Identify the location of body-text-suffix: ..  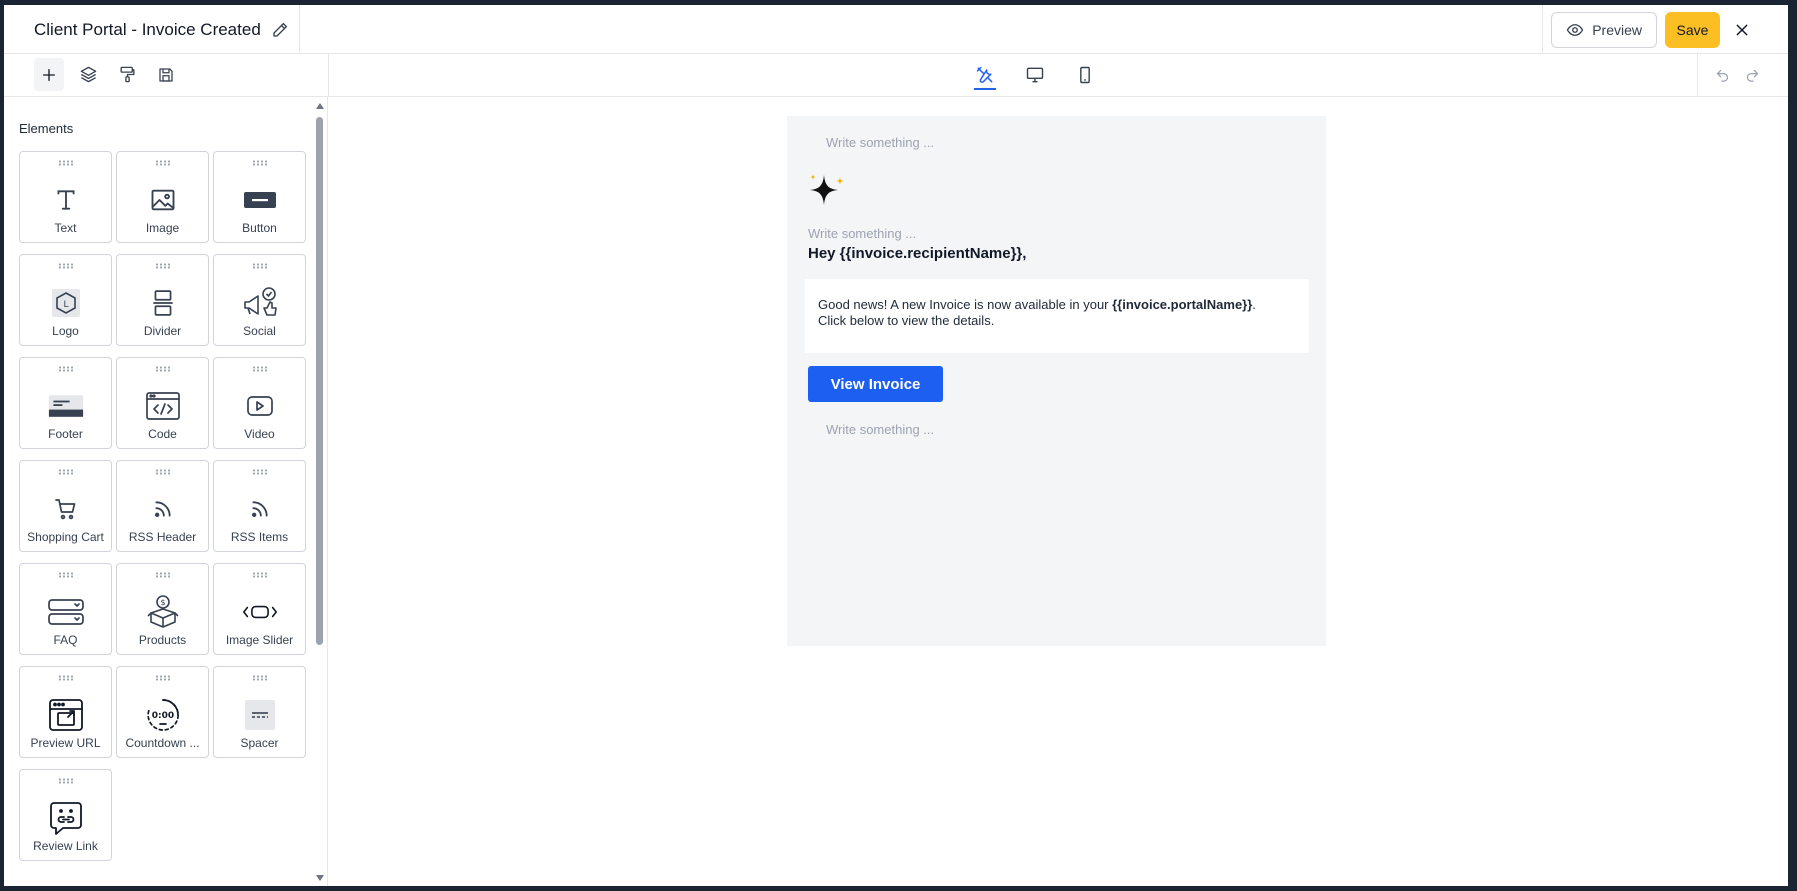
(1254, 304).